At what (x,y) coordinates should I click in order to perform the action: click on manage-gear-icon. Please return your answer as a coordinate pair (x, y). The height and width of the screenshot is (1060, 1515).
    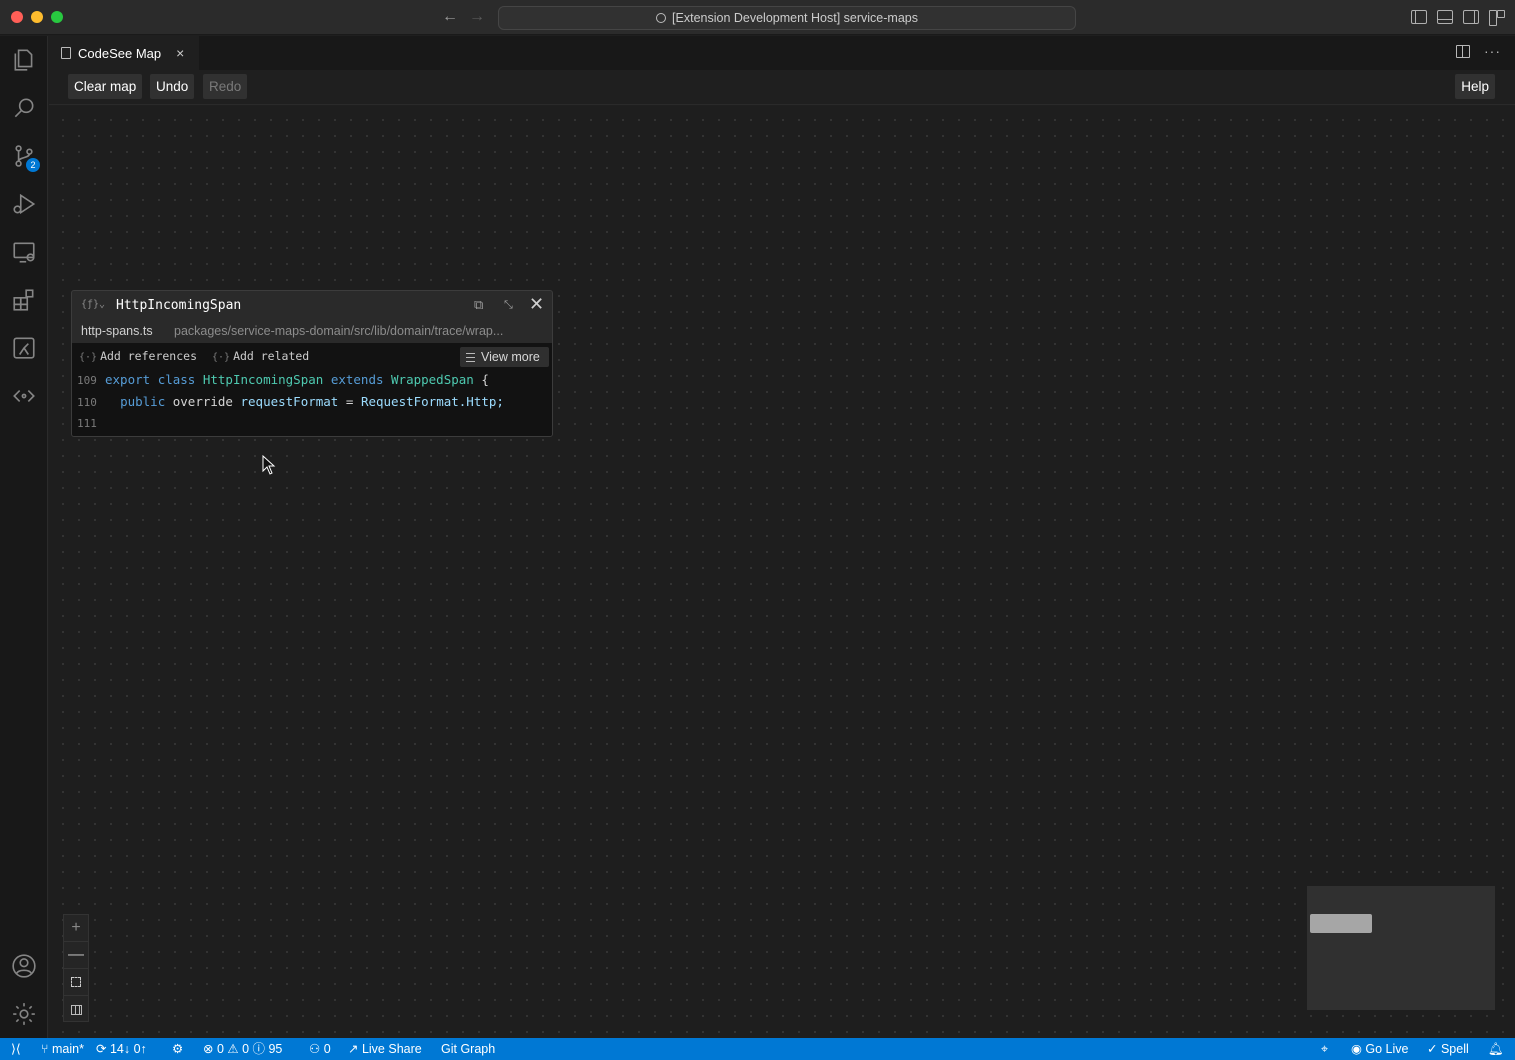
    Looking at the image, I should click on (24, 1014).